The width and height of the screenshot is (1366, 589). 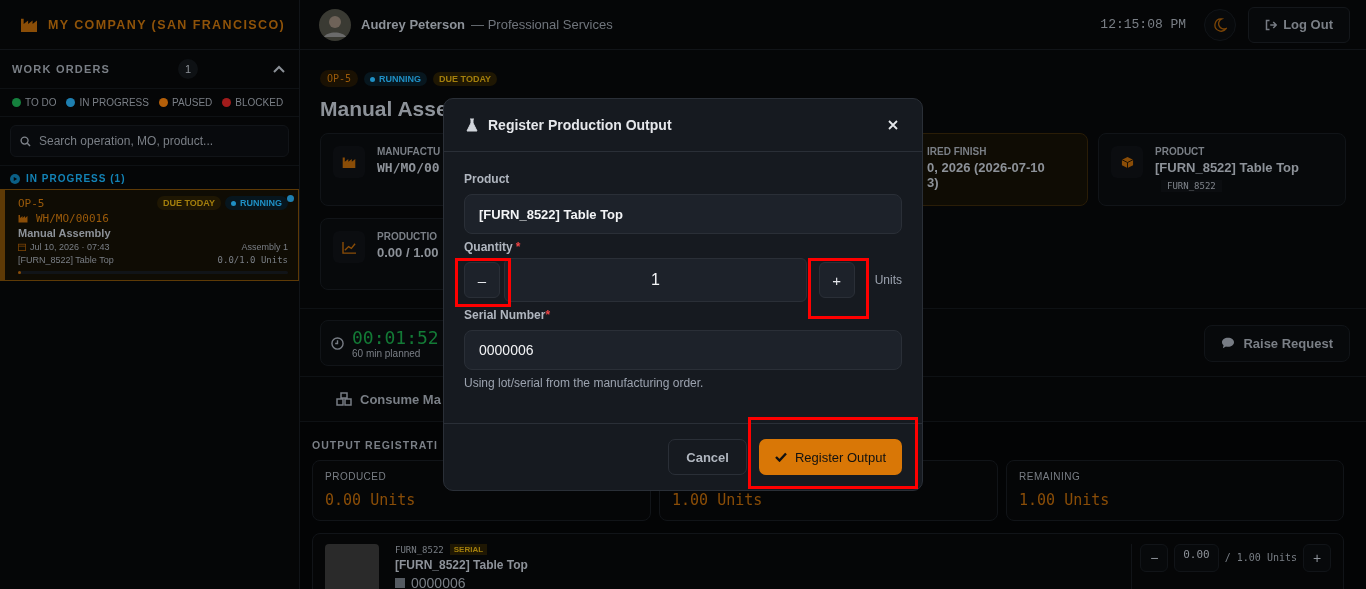 What do you see at coordinates (1196, 558) in the screenshot?
I see `quantity-field: 0.00` at bounding box center [1196, 558].